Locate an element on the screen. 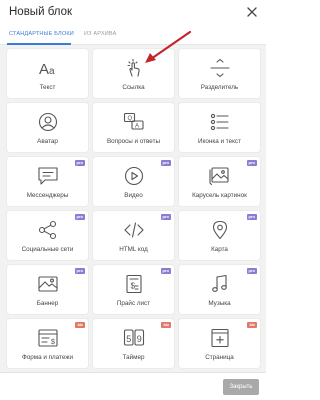 The width and height of the screenshot is (320, 400). block-label: Видео is located at coordinates (133, 195).